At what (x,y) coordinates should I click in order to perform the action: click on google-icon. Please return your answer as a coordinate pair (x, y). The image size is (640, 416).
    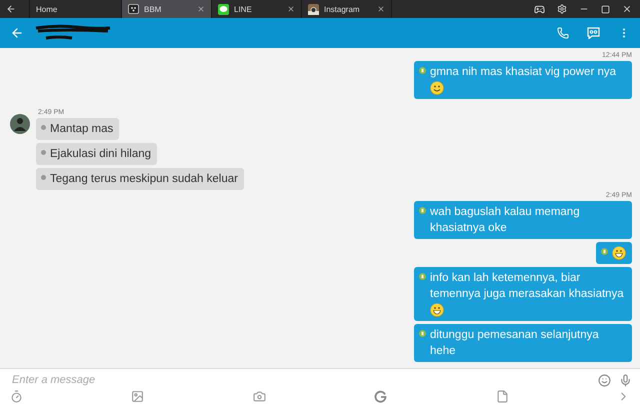
    Looking at the image, I should click on (381, 396).